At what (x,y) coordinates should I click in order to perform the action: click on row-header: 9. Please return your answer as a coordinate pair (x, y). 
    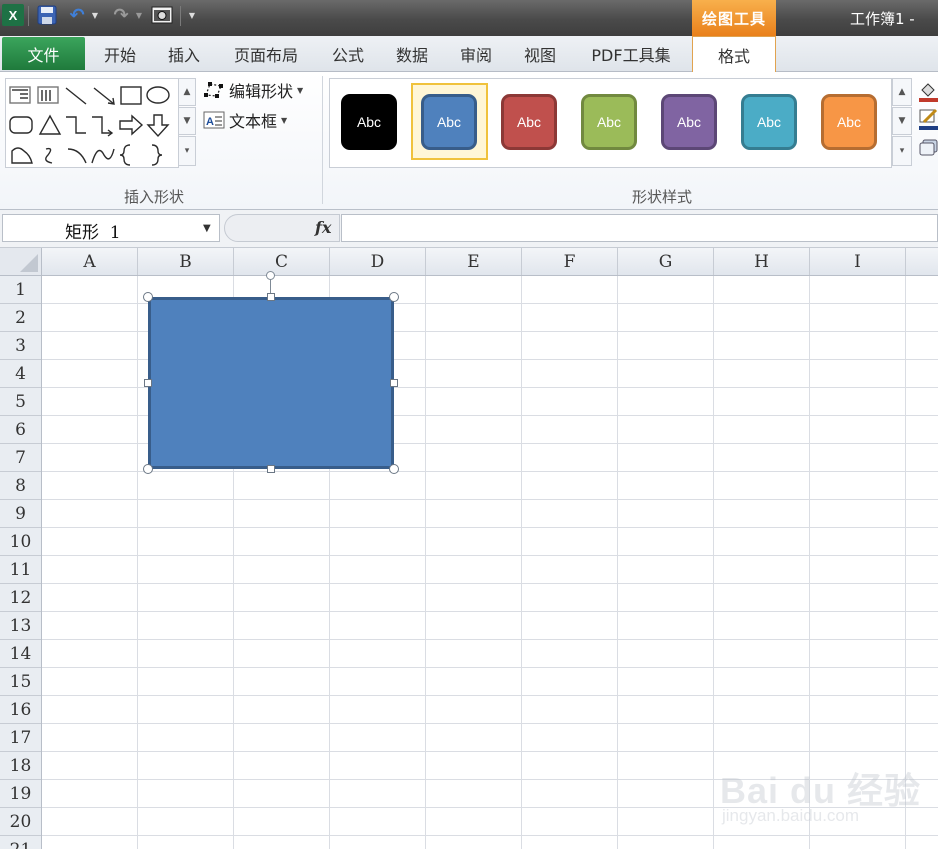
    Looking at the image, I should click on (20, 514).